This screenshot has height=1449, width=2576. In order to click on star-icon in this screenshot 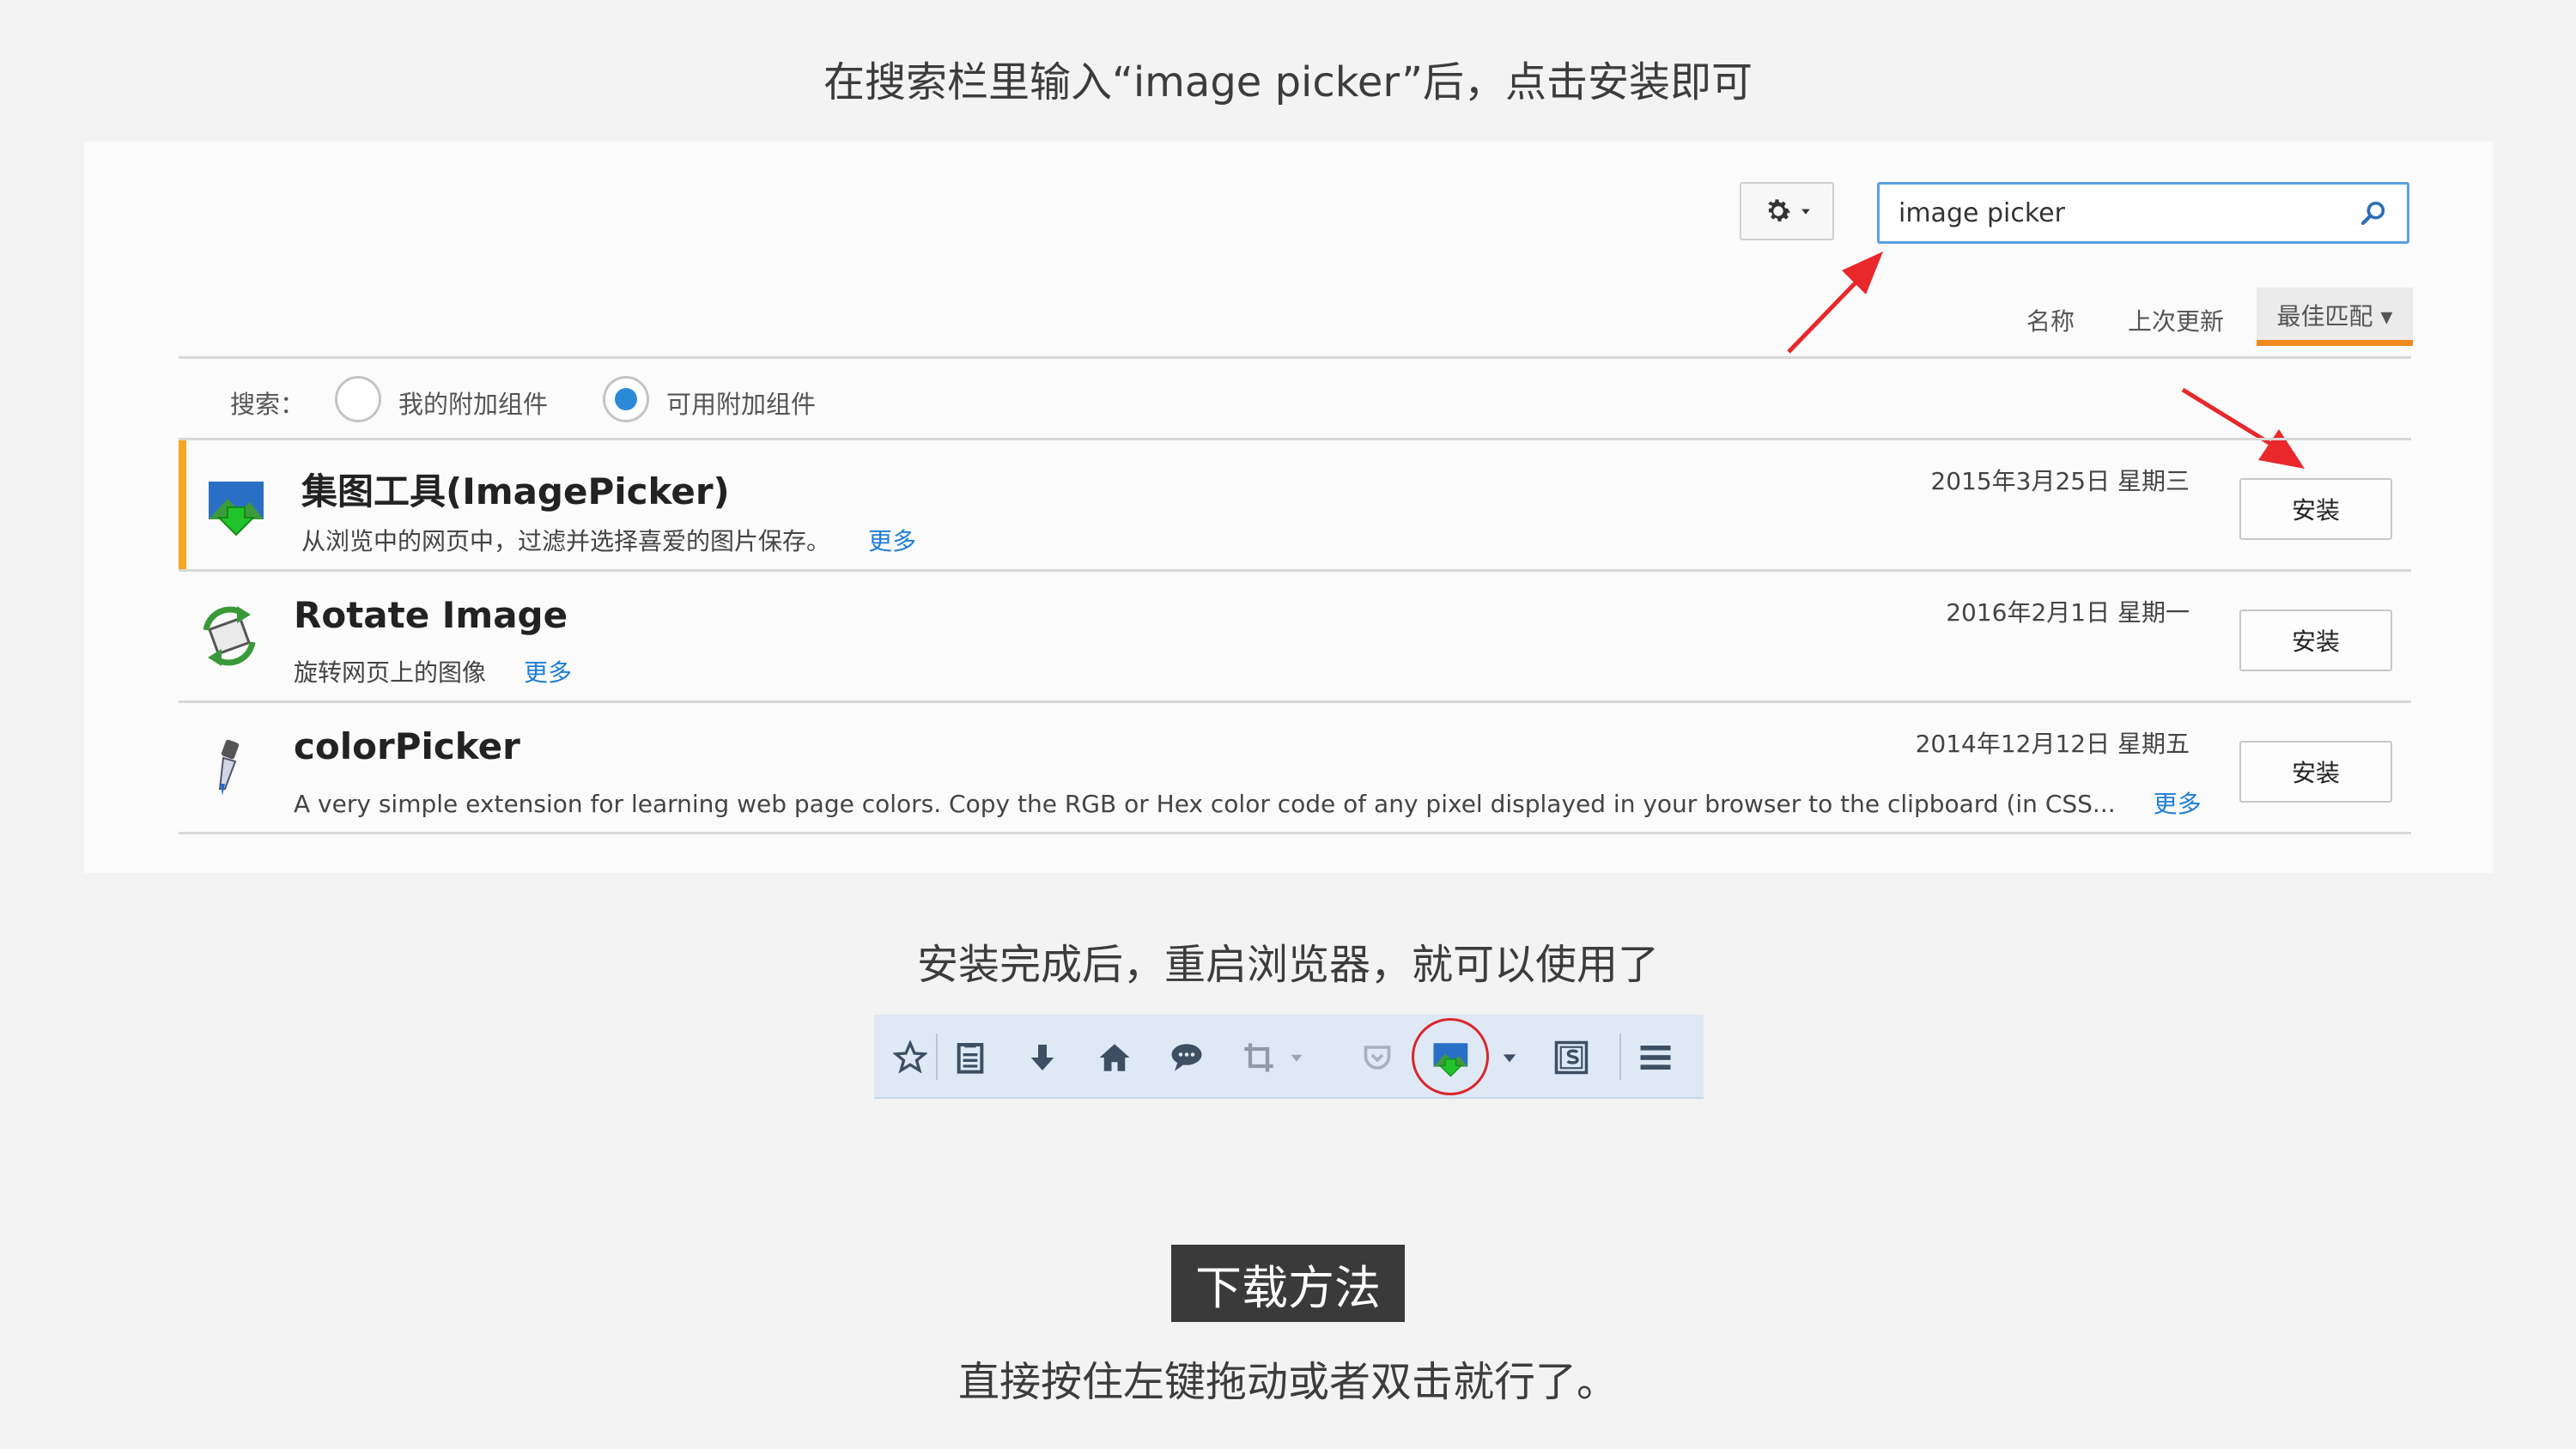, I will do `click(910, 1058)`.